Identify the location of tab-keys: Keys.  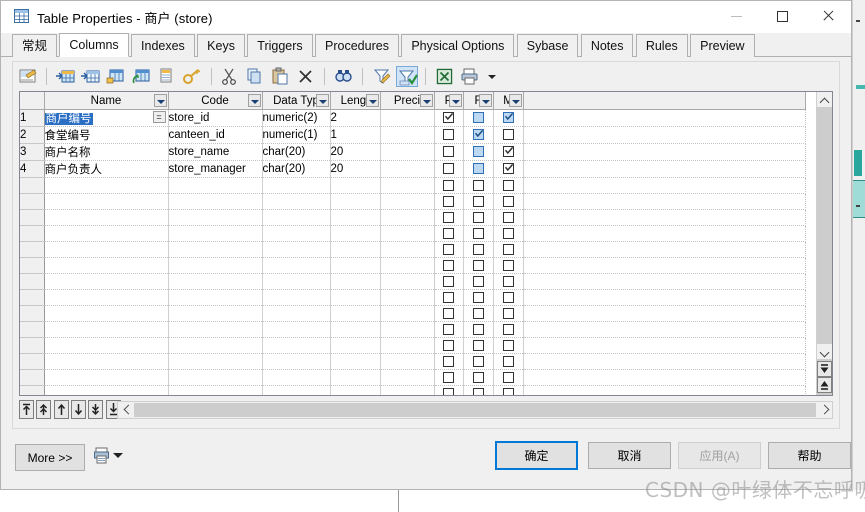
(221, 45).